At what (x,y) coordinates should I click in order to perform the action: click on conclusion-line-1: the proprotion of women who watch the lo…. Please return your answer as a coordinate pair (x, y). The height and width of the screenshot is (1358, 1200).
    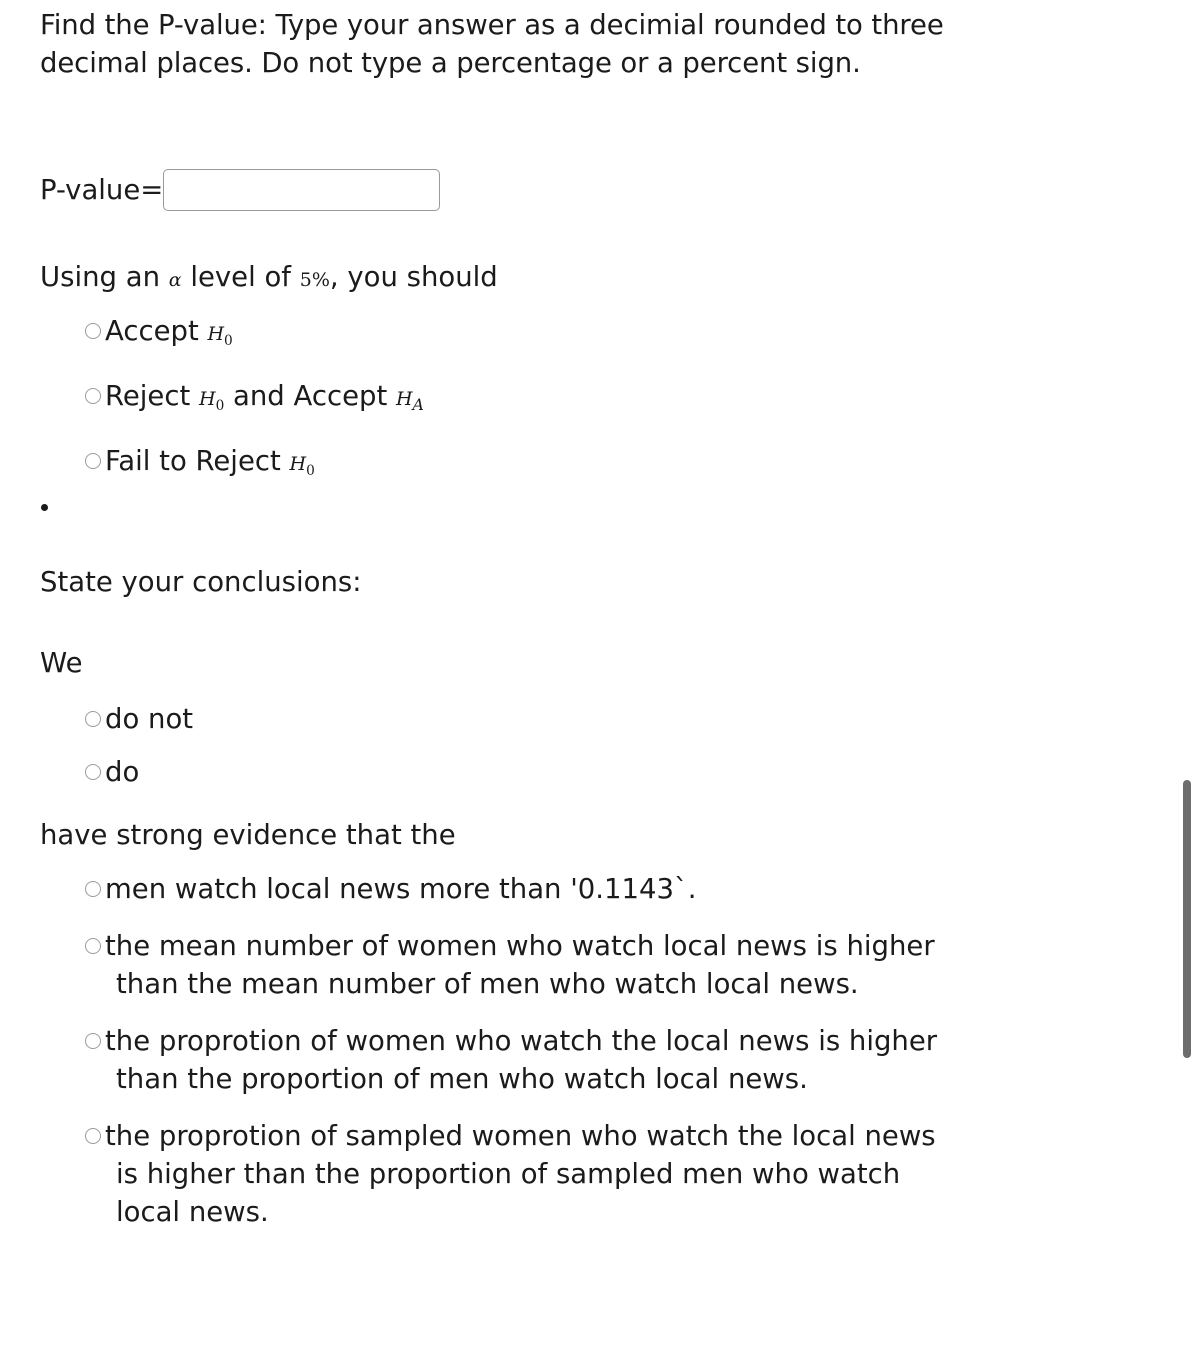
    Looking at the image, I should click on (521, 1041).